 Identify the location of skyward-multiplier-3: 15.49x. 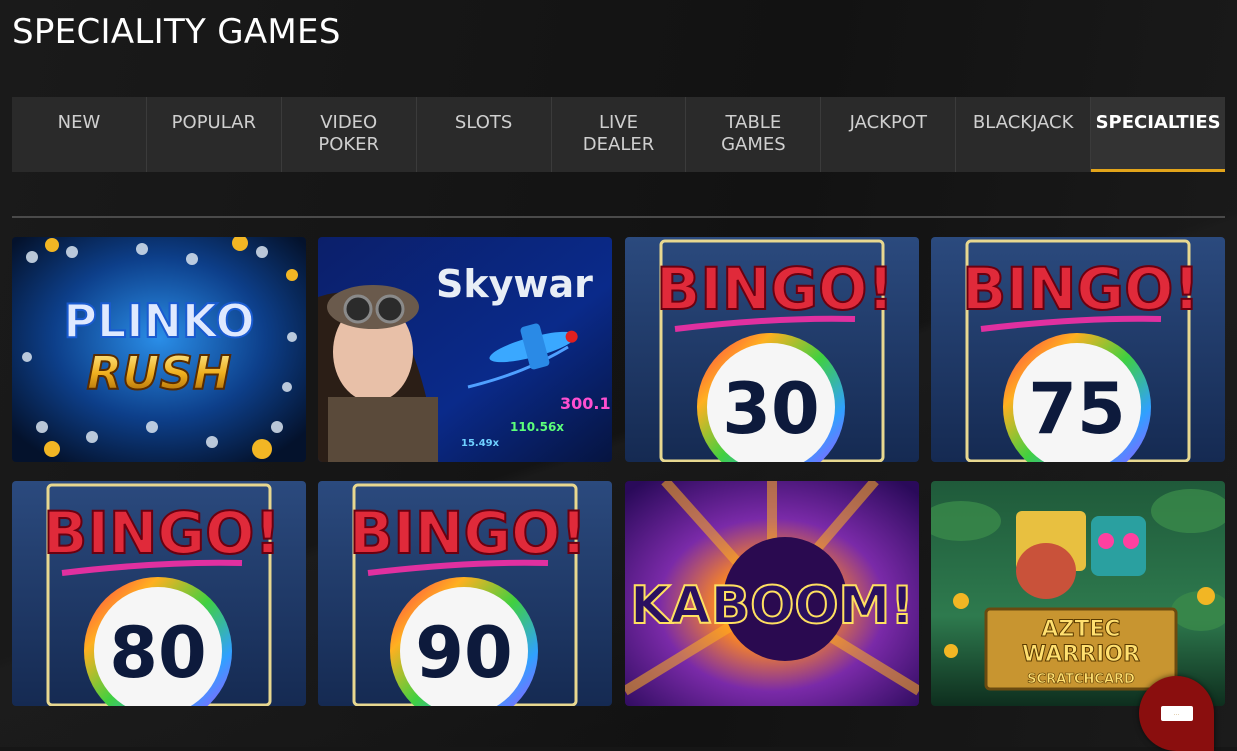
(480, 443).